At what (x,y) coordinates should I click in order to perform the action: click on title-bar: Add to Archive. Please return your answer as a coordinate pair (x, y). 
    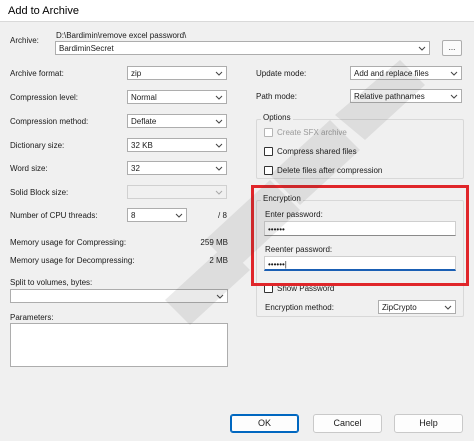
    Looking at the image, I should click on (237, 11).